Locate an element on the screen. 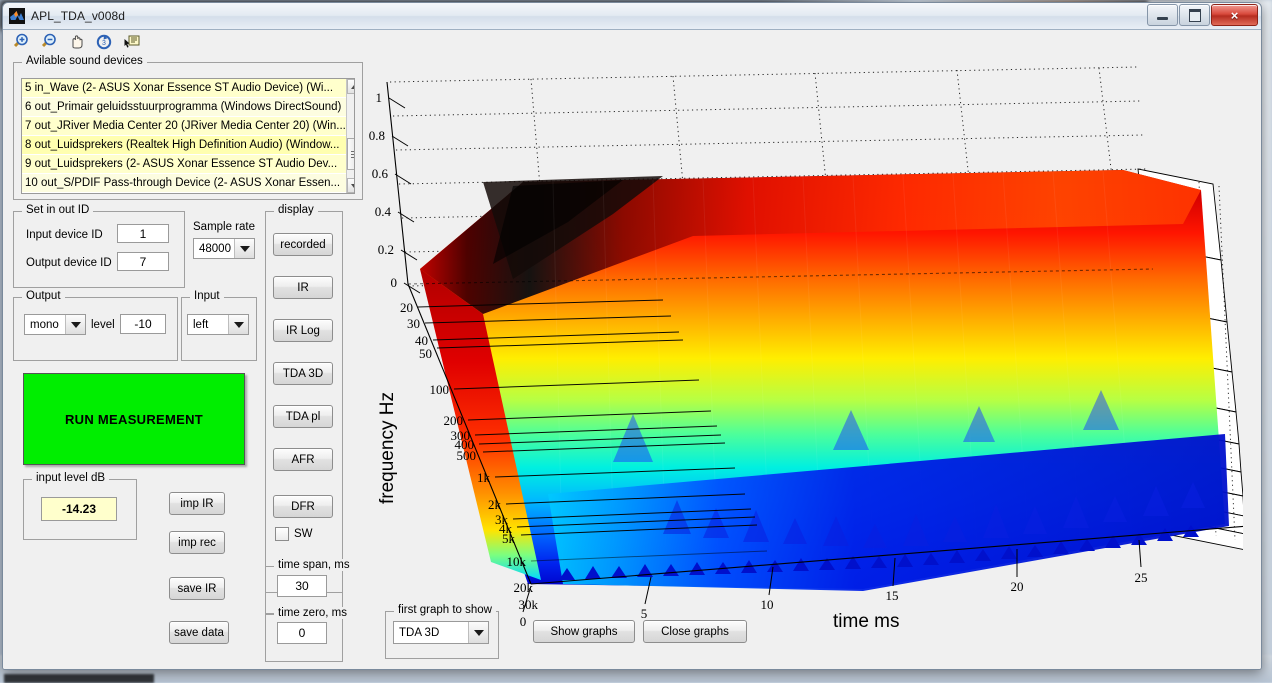 This screenshot has width=1272, height=683. z-tick-label: 0.6 is located at coordinates (380, 173).